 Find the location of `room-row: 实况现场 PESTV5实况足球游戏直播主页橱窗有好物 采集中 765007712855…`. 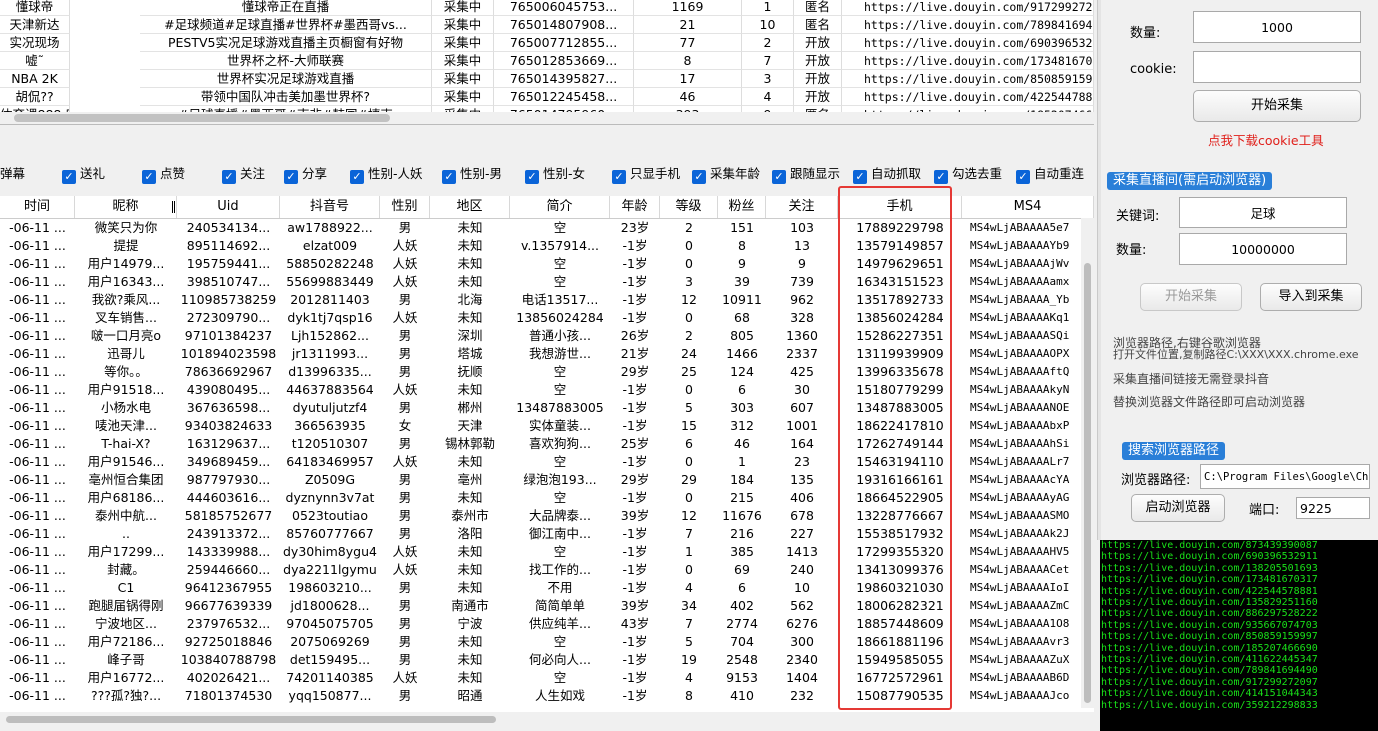

room-row: 实况现场 PESTV5实况足球游戏直播主页橱窗有好物 采集中 765007712855… is located at coordinates (547, 43).